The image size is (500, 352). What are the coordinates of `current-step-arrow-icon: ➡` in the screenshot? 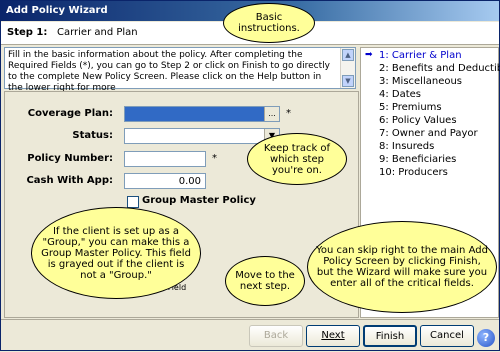 It's located at (369, 55).